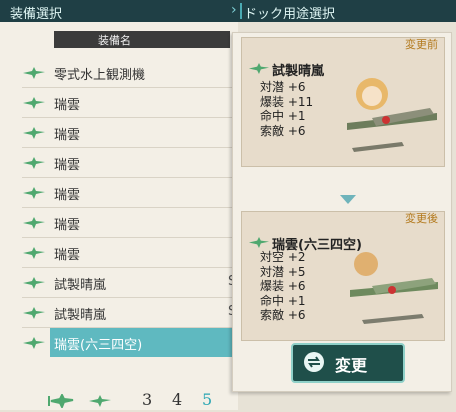 This screenshot has width=456, height=412. Describe the element at coordinates (283, 87) in the screenshot. I see `stat-line: 対潜 +6` at that location.